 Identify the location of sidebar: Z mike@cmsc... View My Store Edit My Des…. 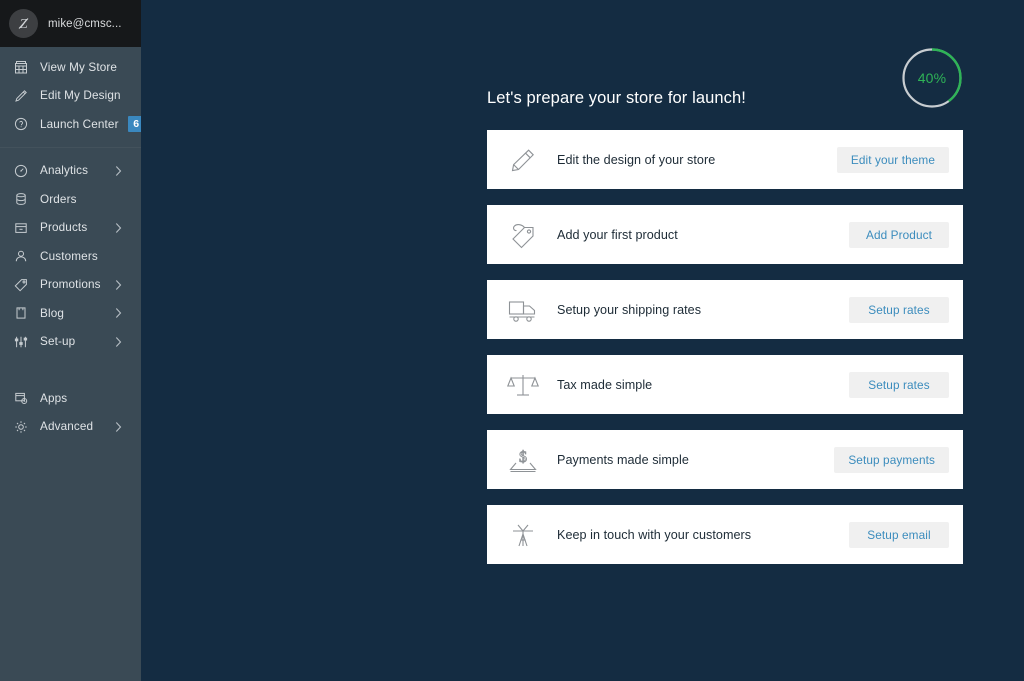
(72, 340).